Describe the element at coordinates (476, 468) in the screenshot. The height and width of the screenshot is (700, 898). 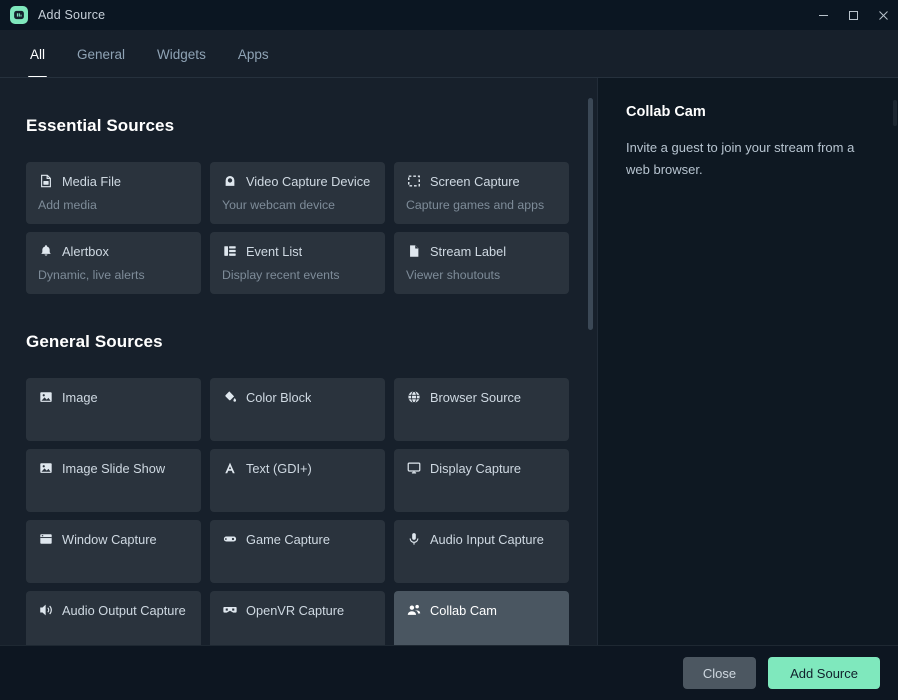
I see `card-title: Display Capture` at that location.